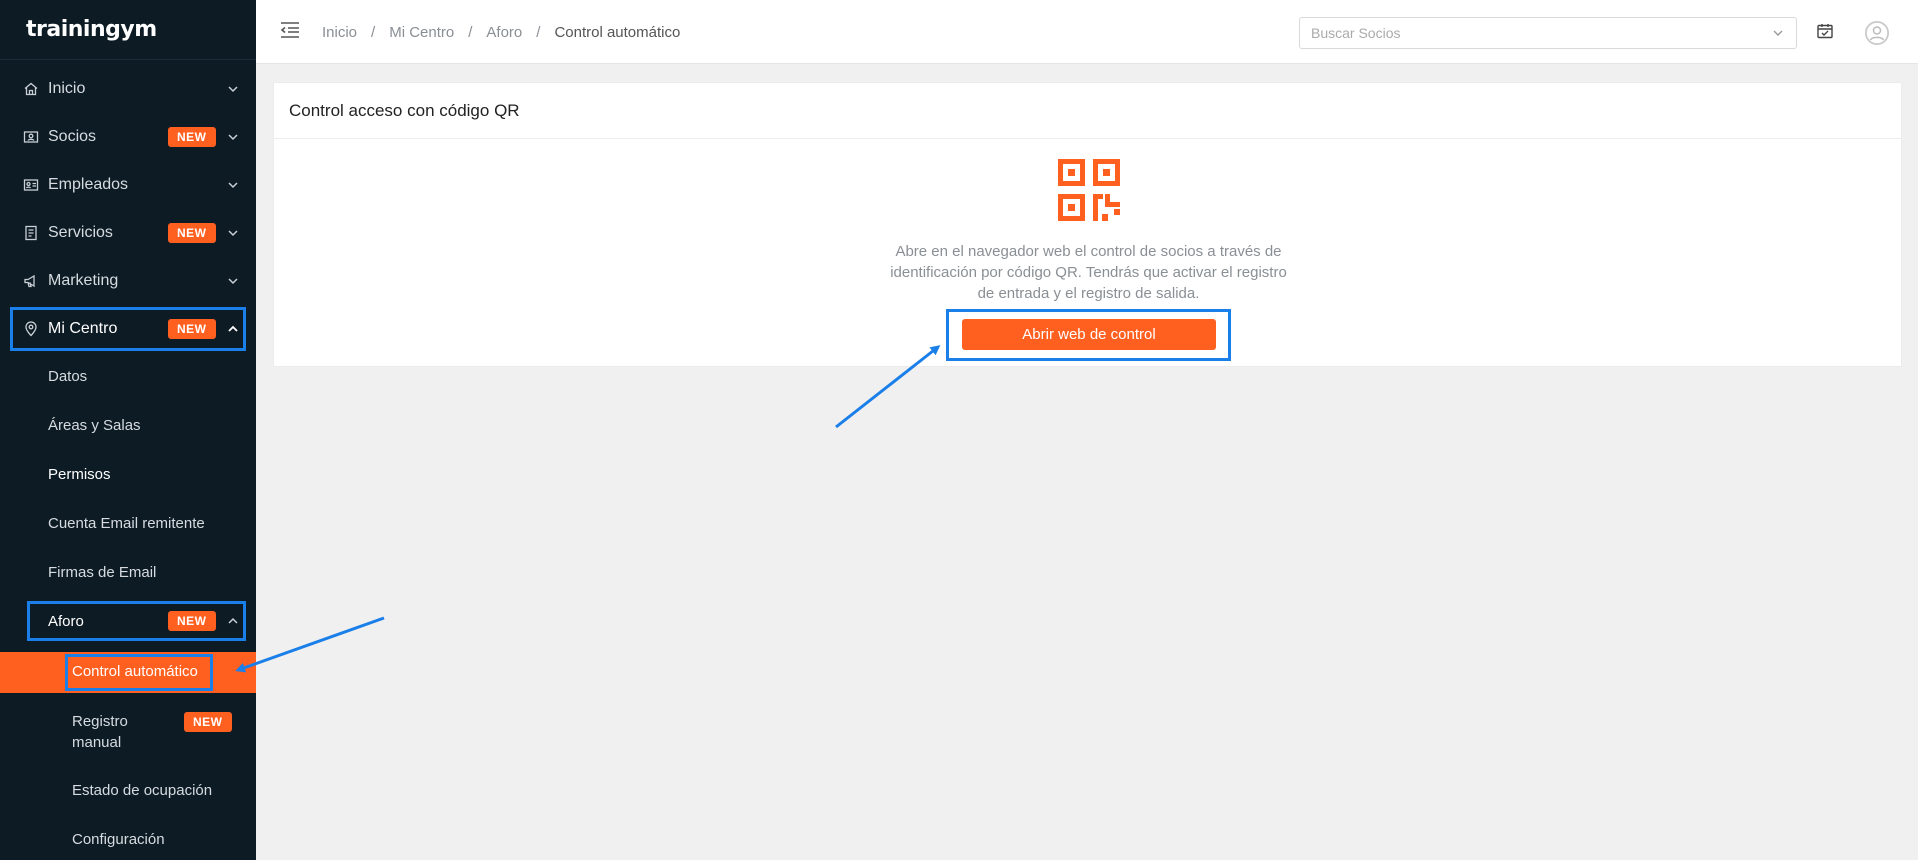  Describe the element at coordinates (1087, 111) in the screenshot. I see `card-title: Control acceso con código QR` at that location.